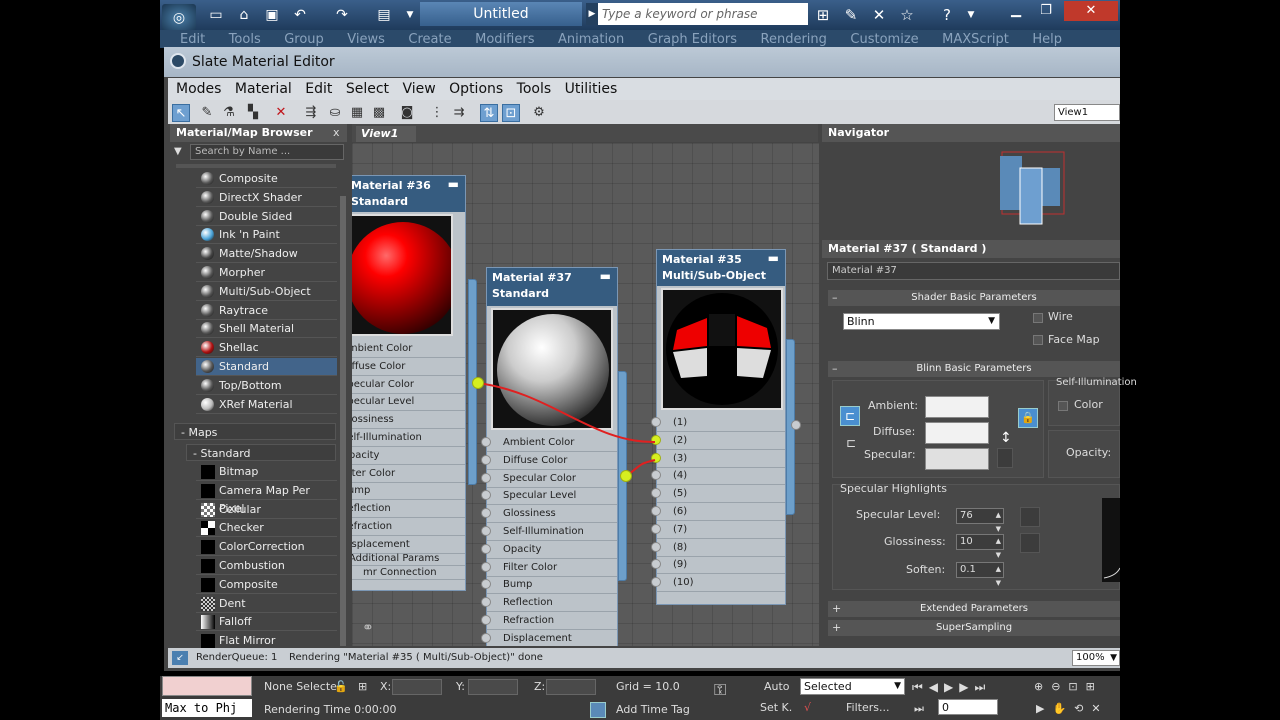  Describe the element at coordinates (571, 687) in the screenshot. I see `z-coordinate-field` at that location.